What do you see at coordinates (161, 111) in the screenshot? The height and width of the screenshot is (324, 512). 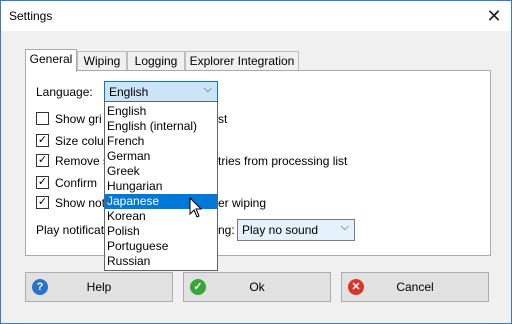 I see `dropdown-item-english: English` at bounding box center [161, 111].